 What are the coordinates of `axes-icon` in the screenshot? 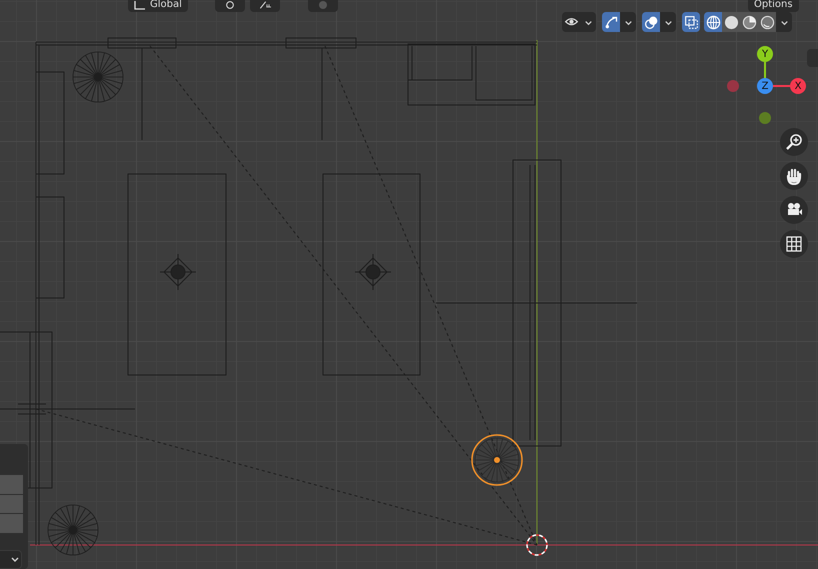 It's located at (140, 5).